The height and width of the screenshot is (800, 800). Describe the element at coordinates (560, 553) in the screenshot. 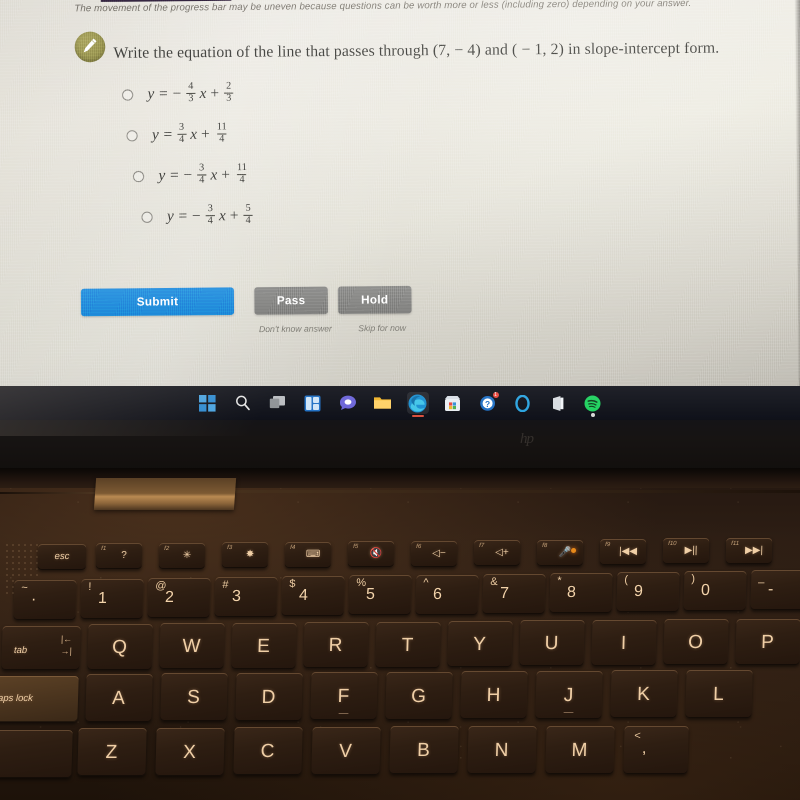

I see `key-f8: f8 🎤` at that location.